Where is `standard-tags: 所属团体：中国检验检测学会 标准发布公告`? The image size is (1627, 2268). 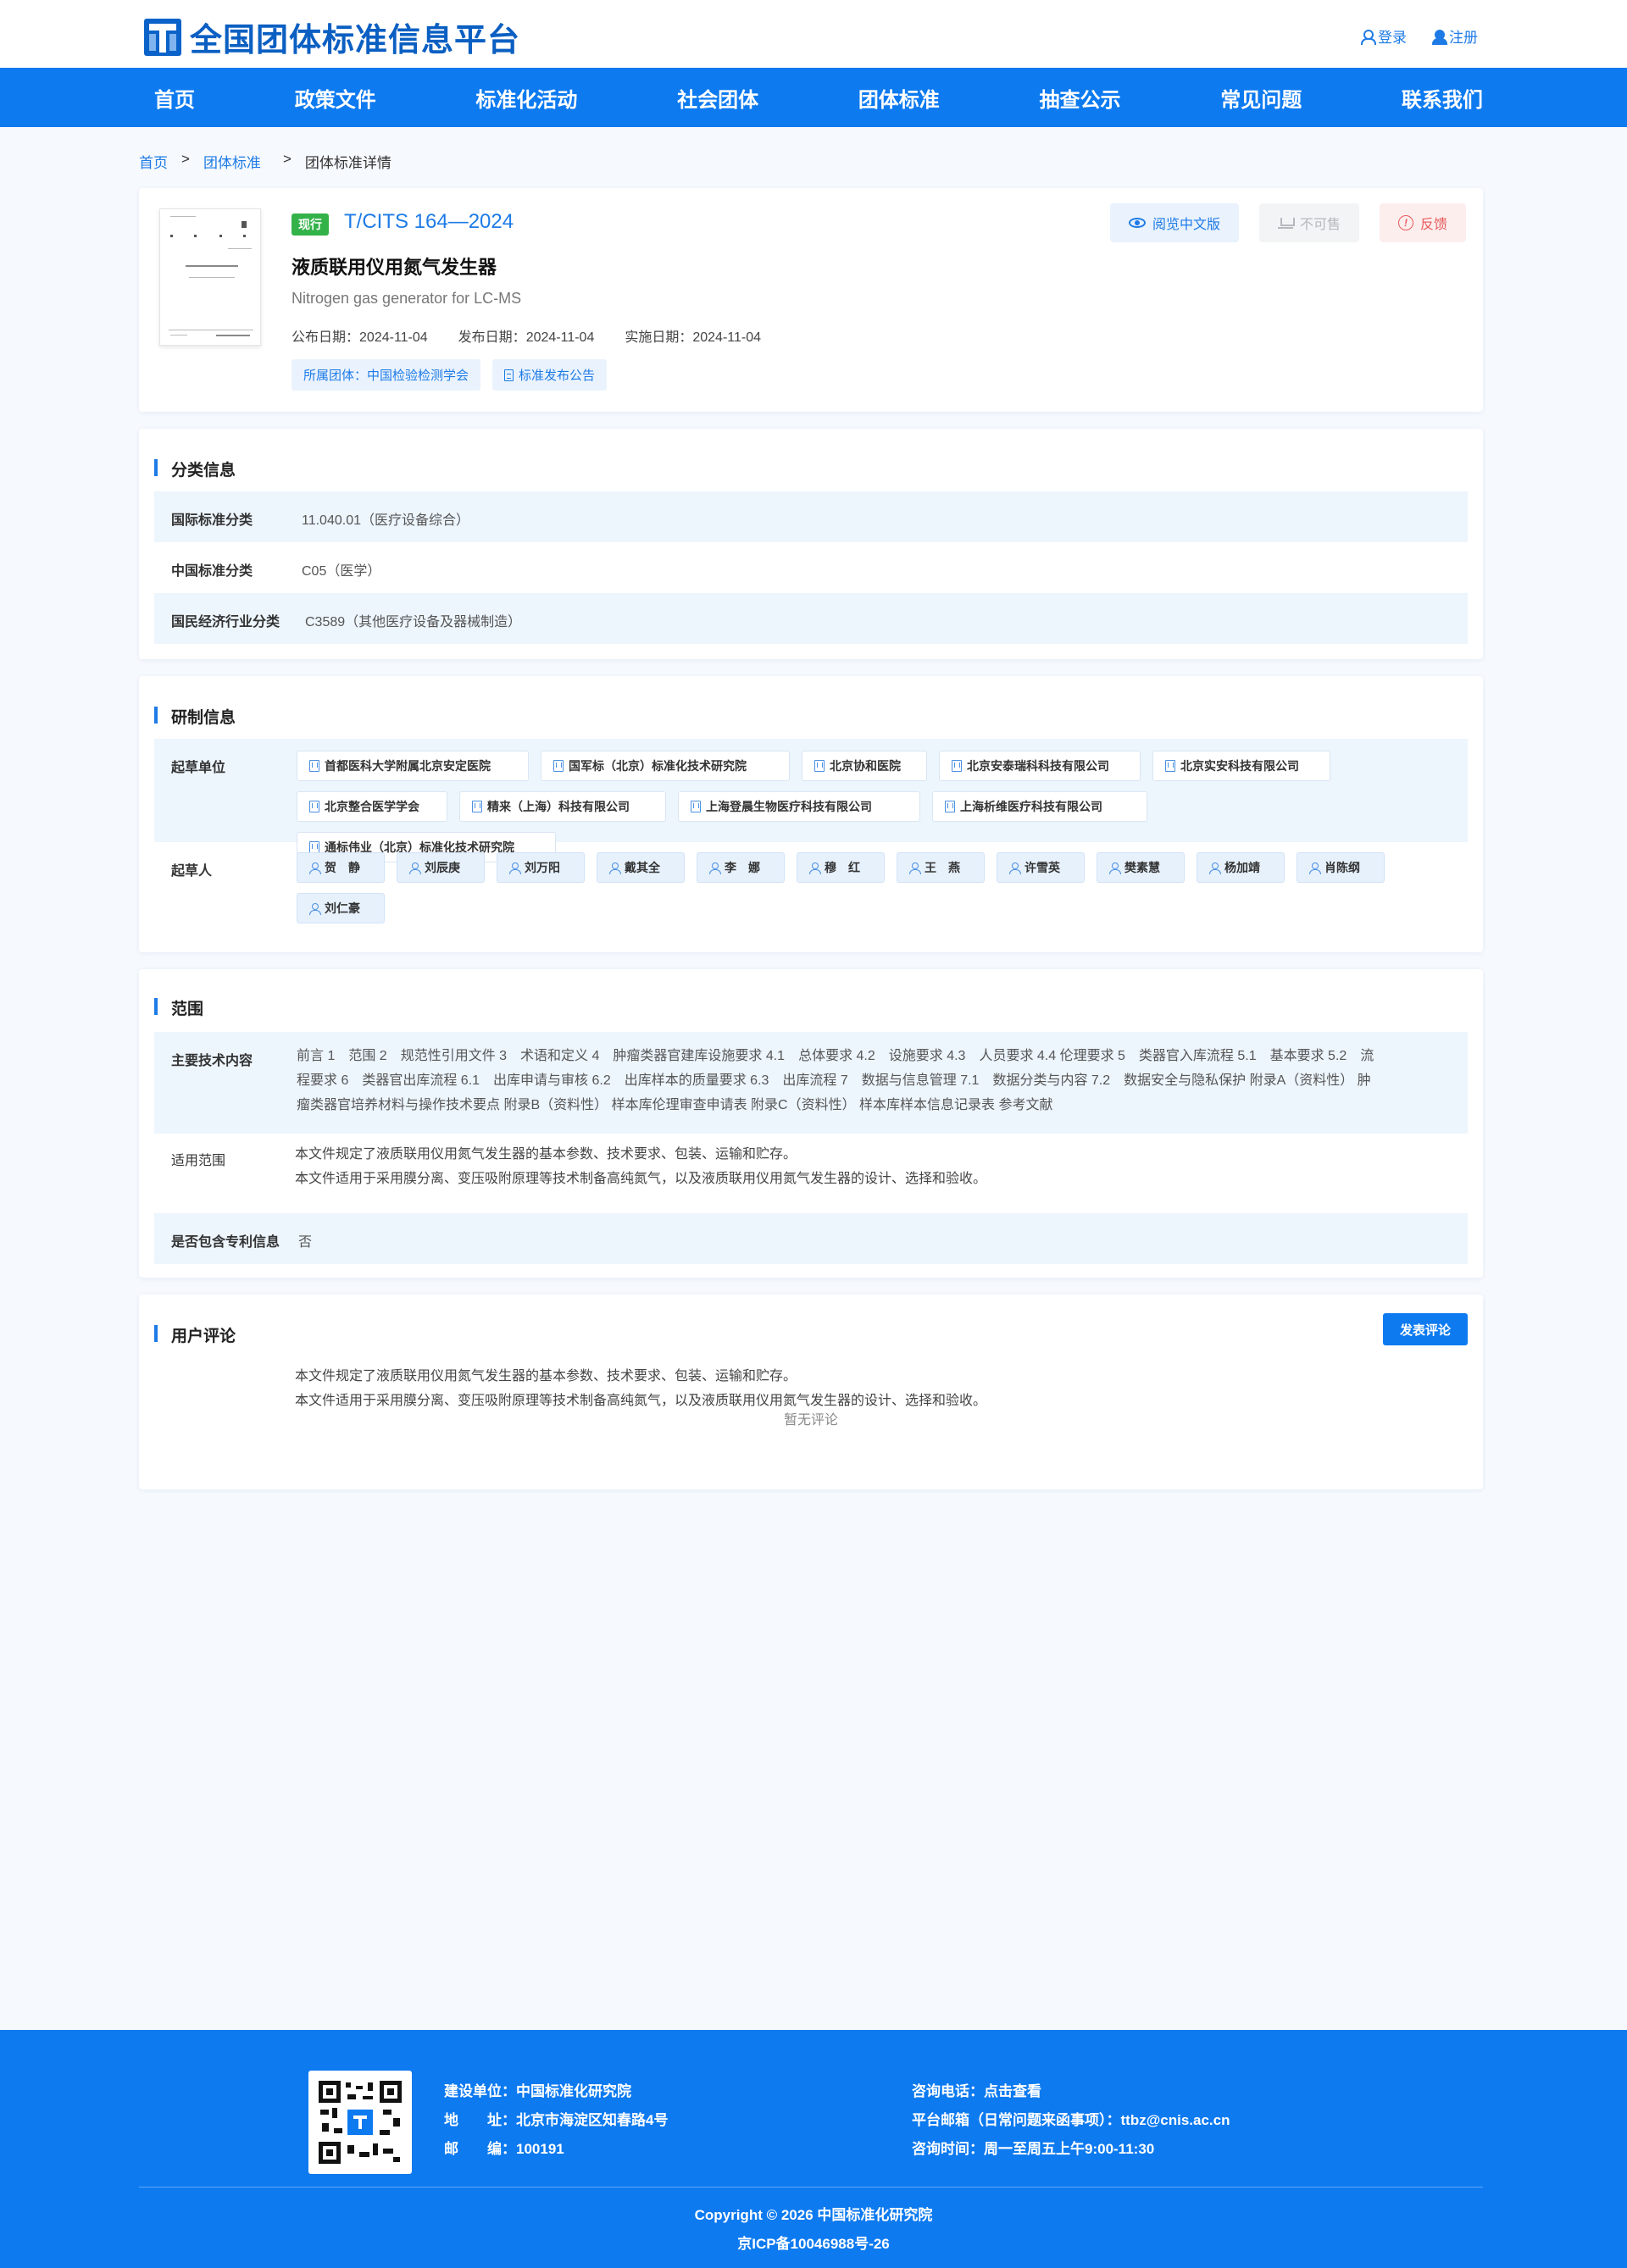 standard-tags: 所属团体：中国检验检测学会 标准发布公告 is located at coordinates (450, 375).